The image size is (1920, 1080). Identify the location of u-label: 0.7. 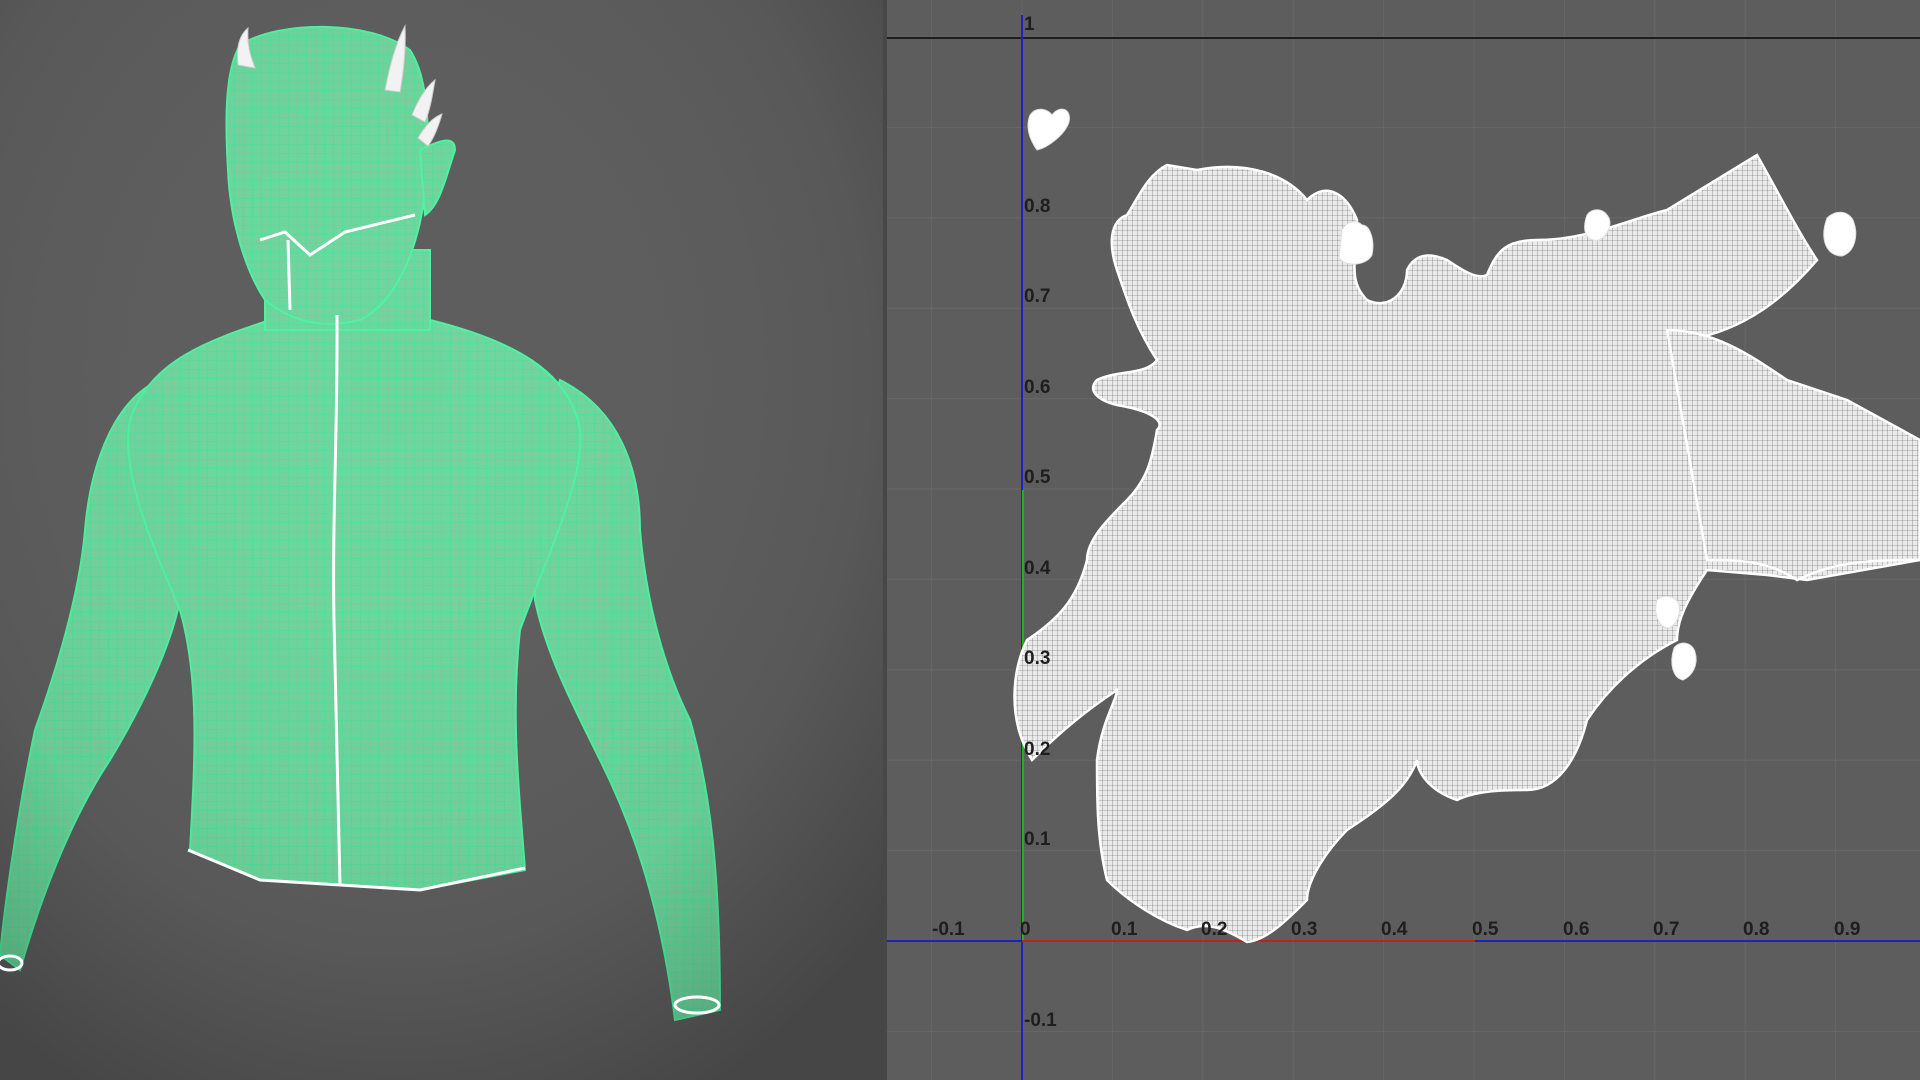
(1666, 929).